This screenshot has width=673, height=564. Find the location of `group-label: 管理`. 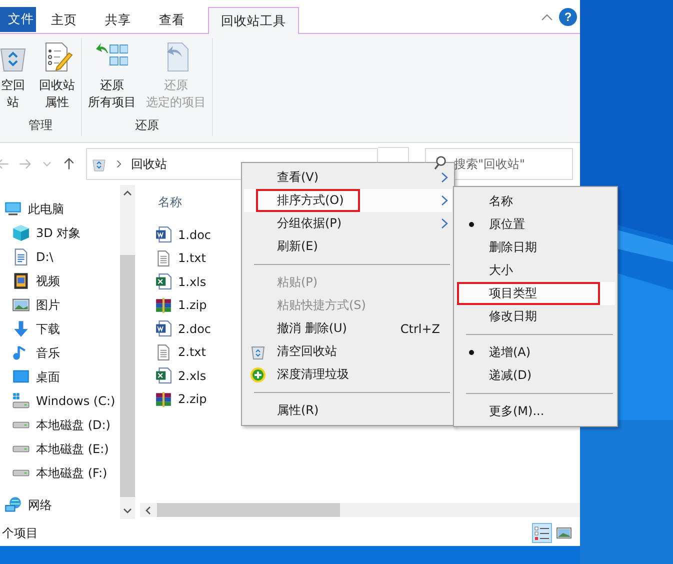

group-label: 管理 is located at coordinates (40, 125).